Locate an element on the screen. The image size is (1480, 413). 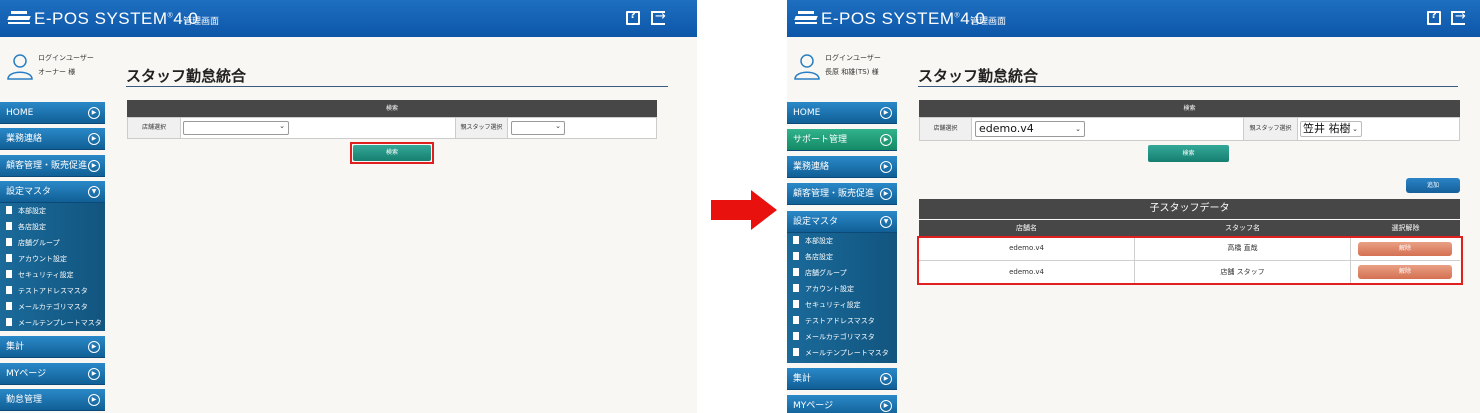
chevron-down-icon: ▼ is located at coordinates (886, 222).